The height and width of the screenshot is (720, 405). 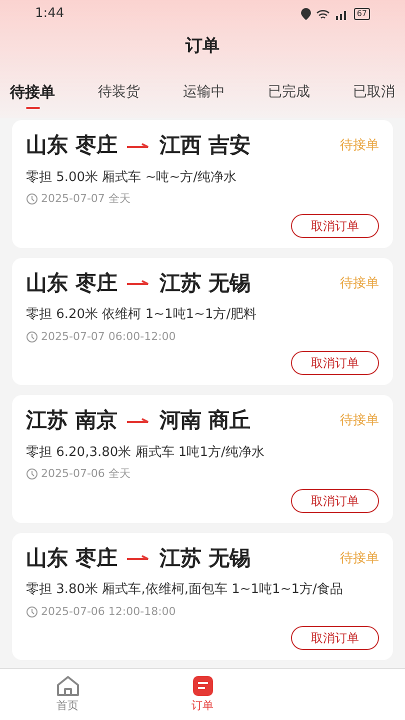 I want to click on document-icon, so click(x=202, y=686).